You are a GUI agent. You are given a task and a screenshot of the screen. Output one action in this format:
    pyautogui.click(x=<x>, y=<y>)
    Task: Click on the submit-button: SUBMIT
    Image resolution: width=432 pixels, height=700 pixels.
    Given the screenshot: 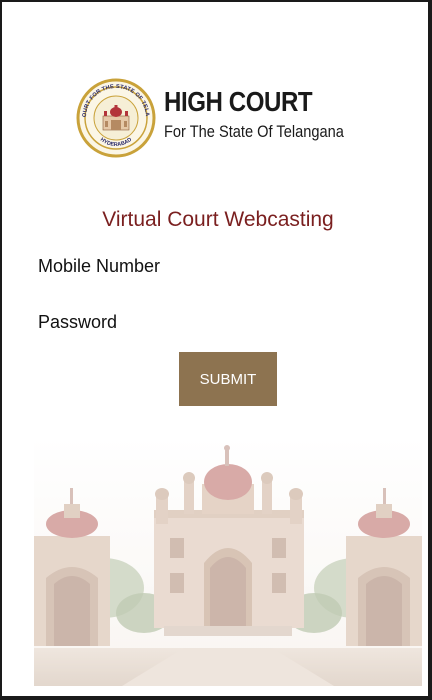 What is the action you would take?
    pyautogui.click(x=228, y=379)
    